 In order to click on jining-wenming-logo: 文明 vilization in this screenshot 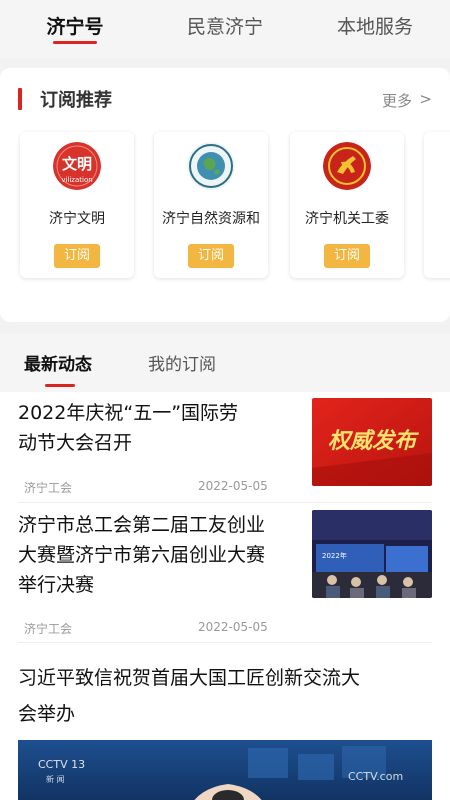, I will do `click(77, 166)`.